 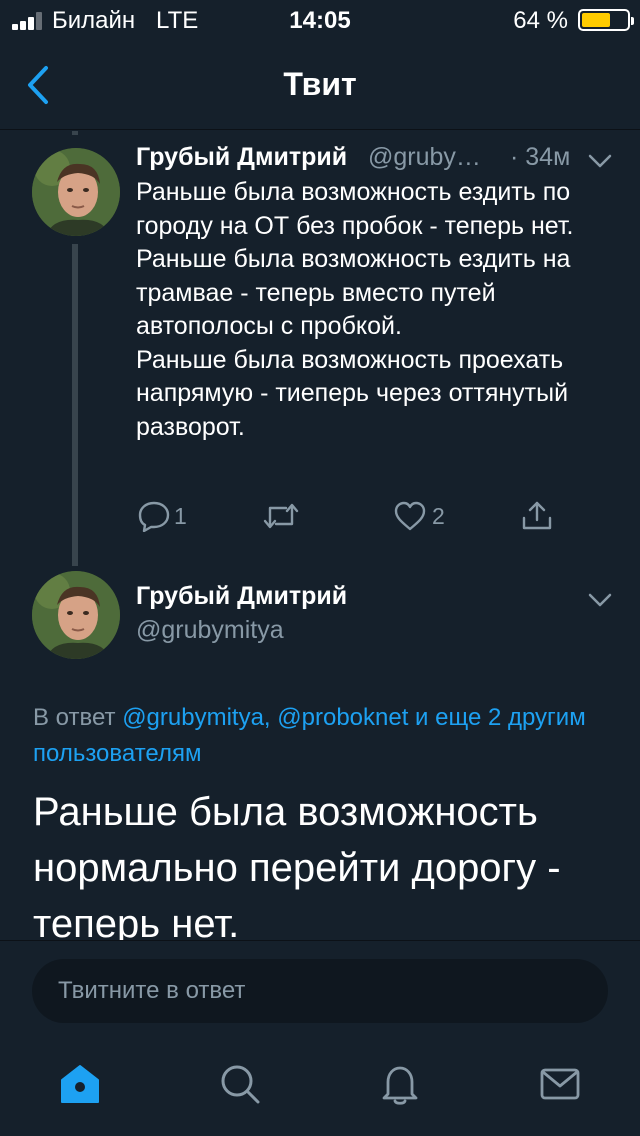 I want to click on reply-input, so click(x=320, y=991).